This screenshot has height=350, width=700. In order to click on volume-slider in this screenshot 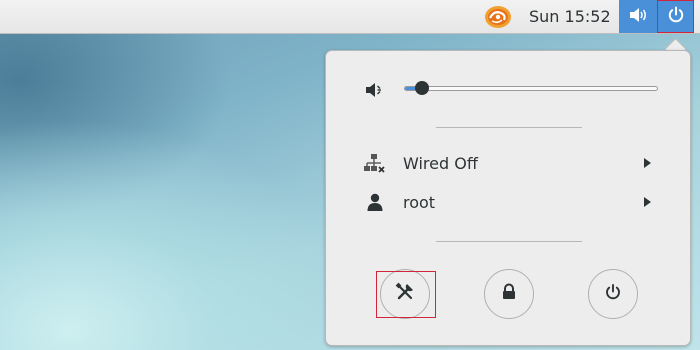, I will do `click(531, 88)`.